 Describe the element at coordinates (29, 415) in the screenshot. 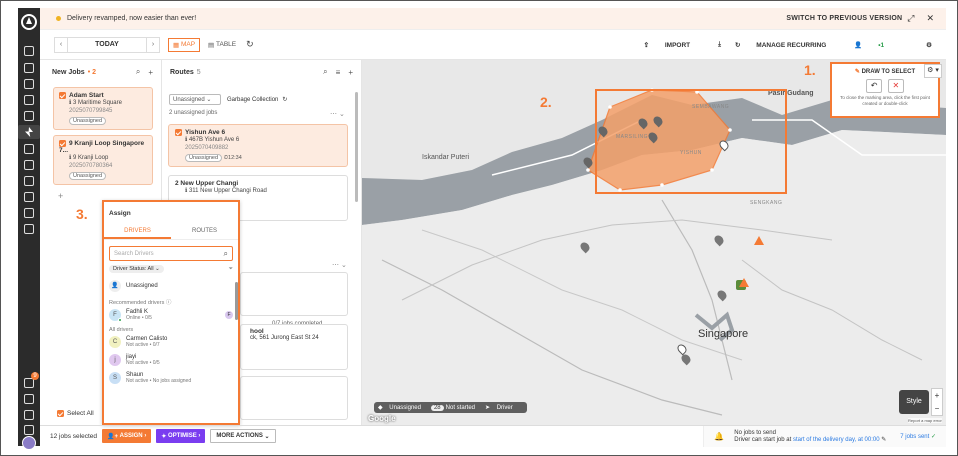

I see `info-icon` at that location.